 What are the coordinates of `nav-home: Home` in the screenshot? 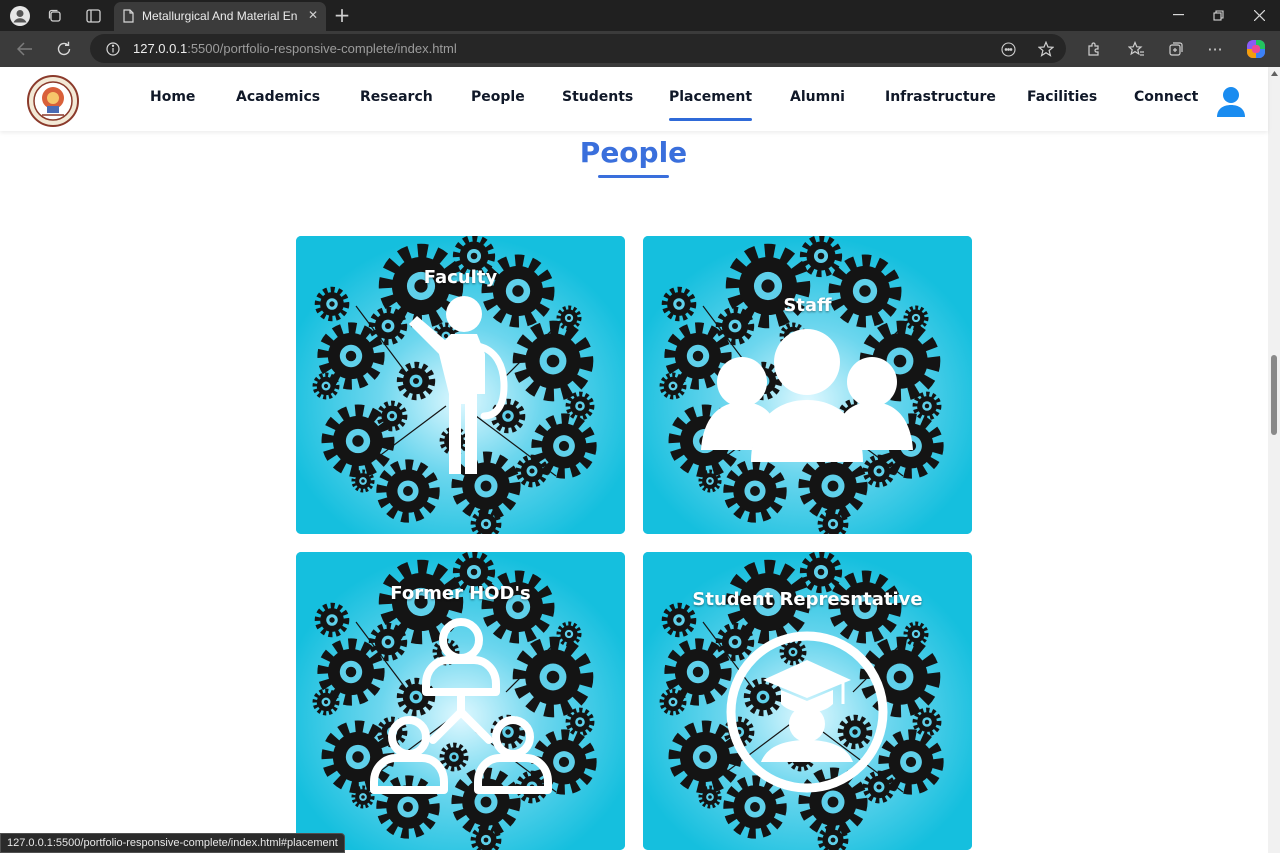 It's located at (172, 97).